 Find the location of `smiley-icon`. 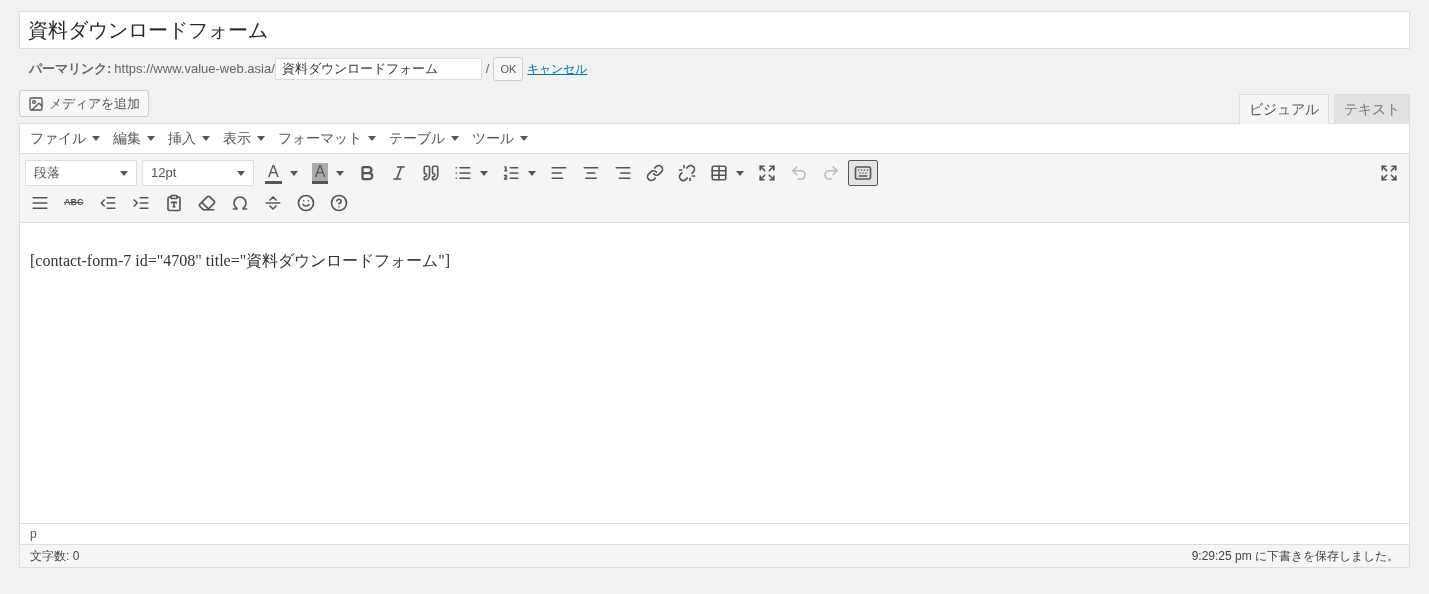

smiley-icon is located at coordinates (305, 203).